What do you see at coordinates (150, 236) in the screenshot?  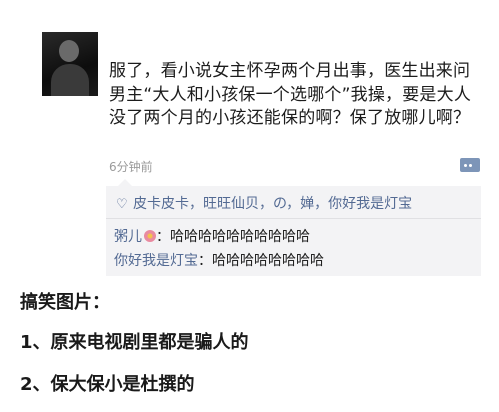 I see `flower-icon` at bounding box center [150, 236].